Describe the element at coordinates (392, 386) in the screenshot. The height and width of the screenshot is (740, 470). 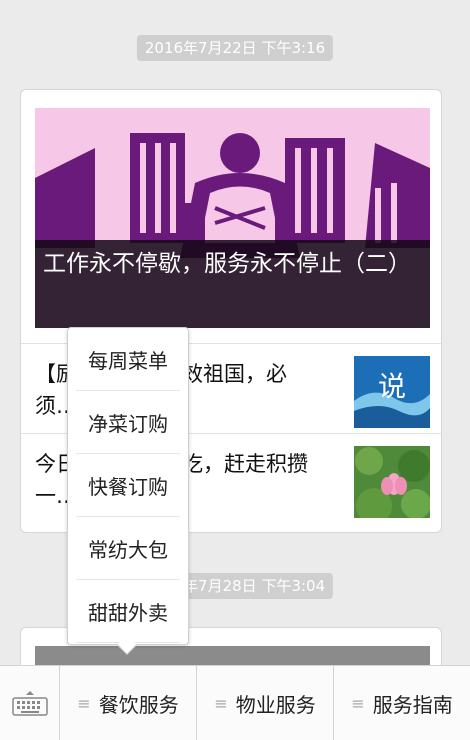
I see `svg-text: 说` at that location.